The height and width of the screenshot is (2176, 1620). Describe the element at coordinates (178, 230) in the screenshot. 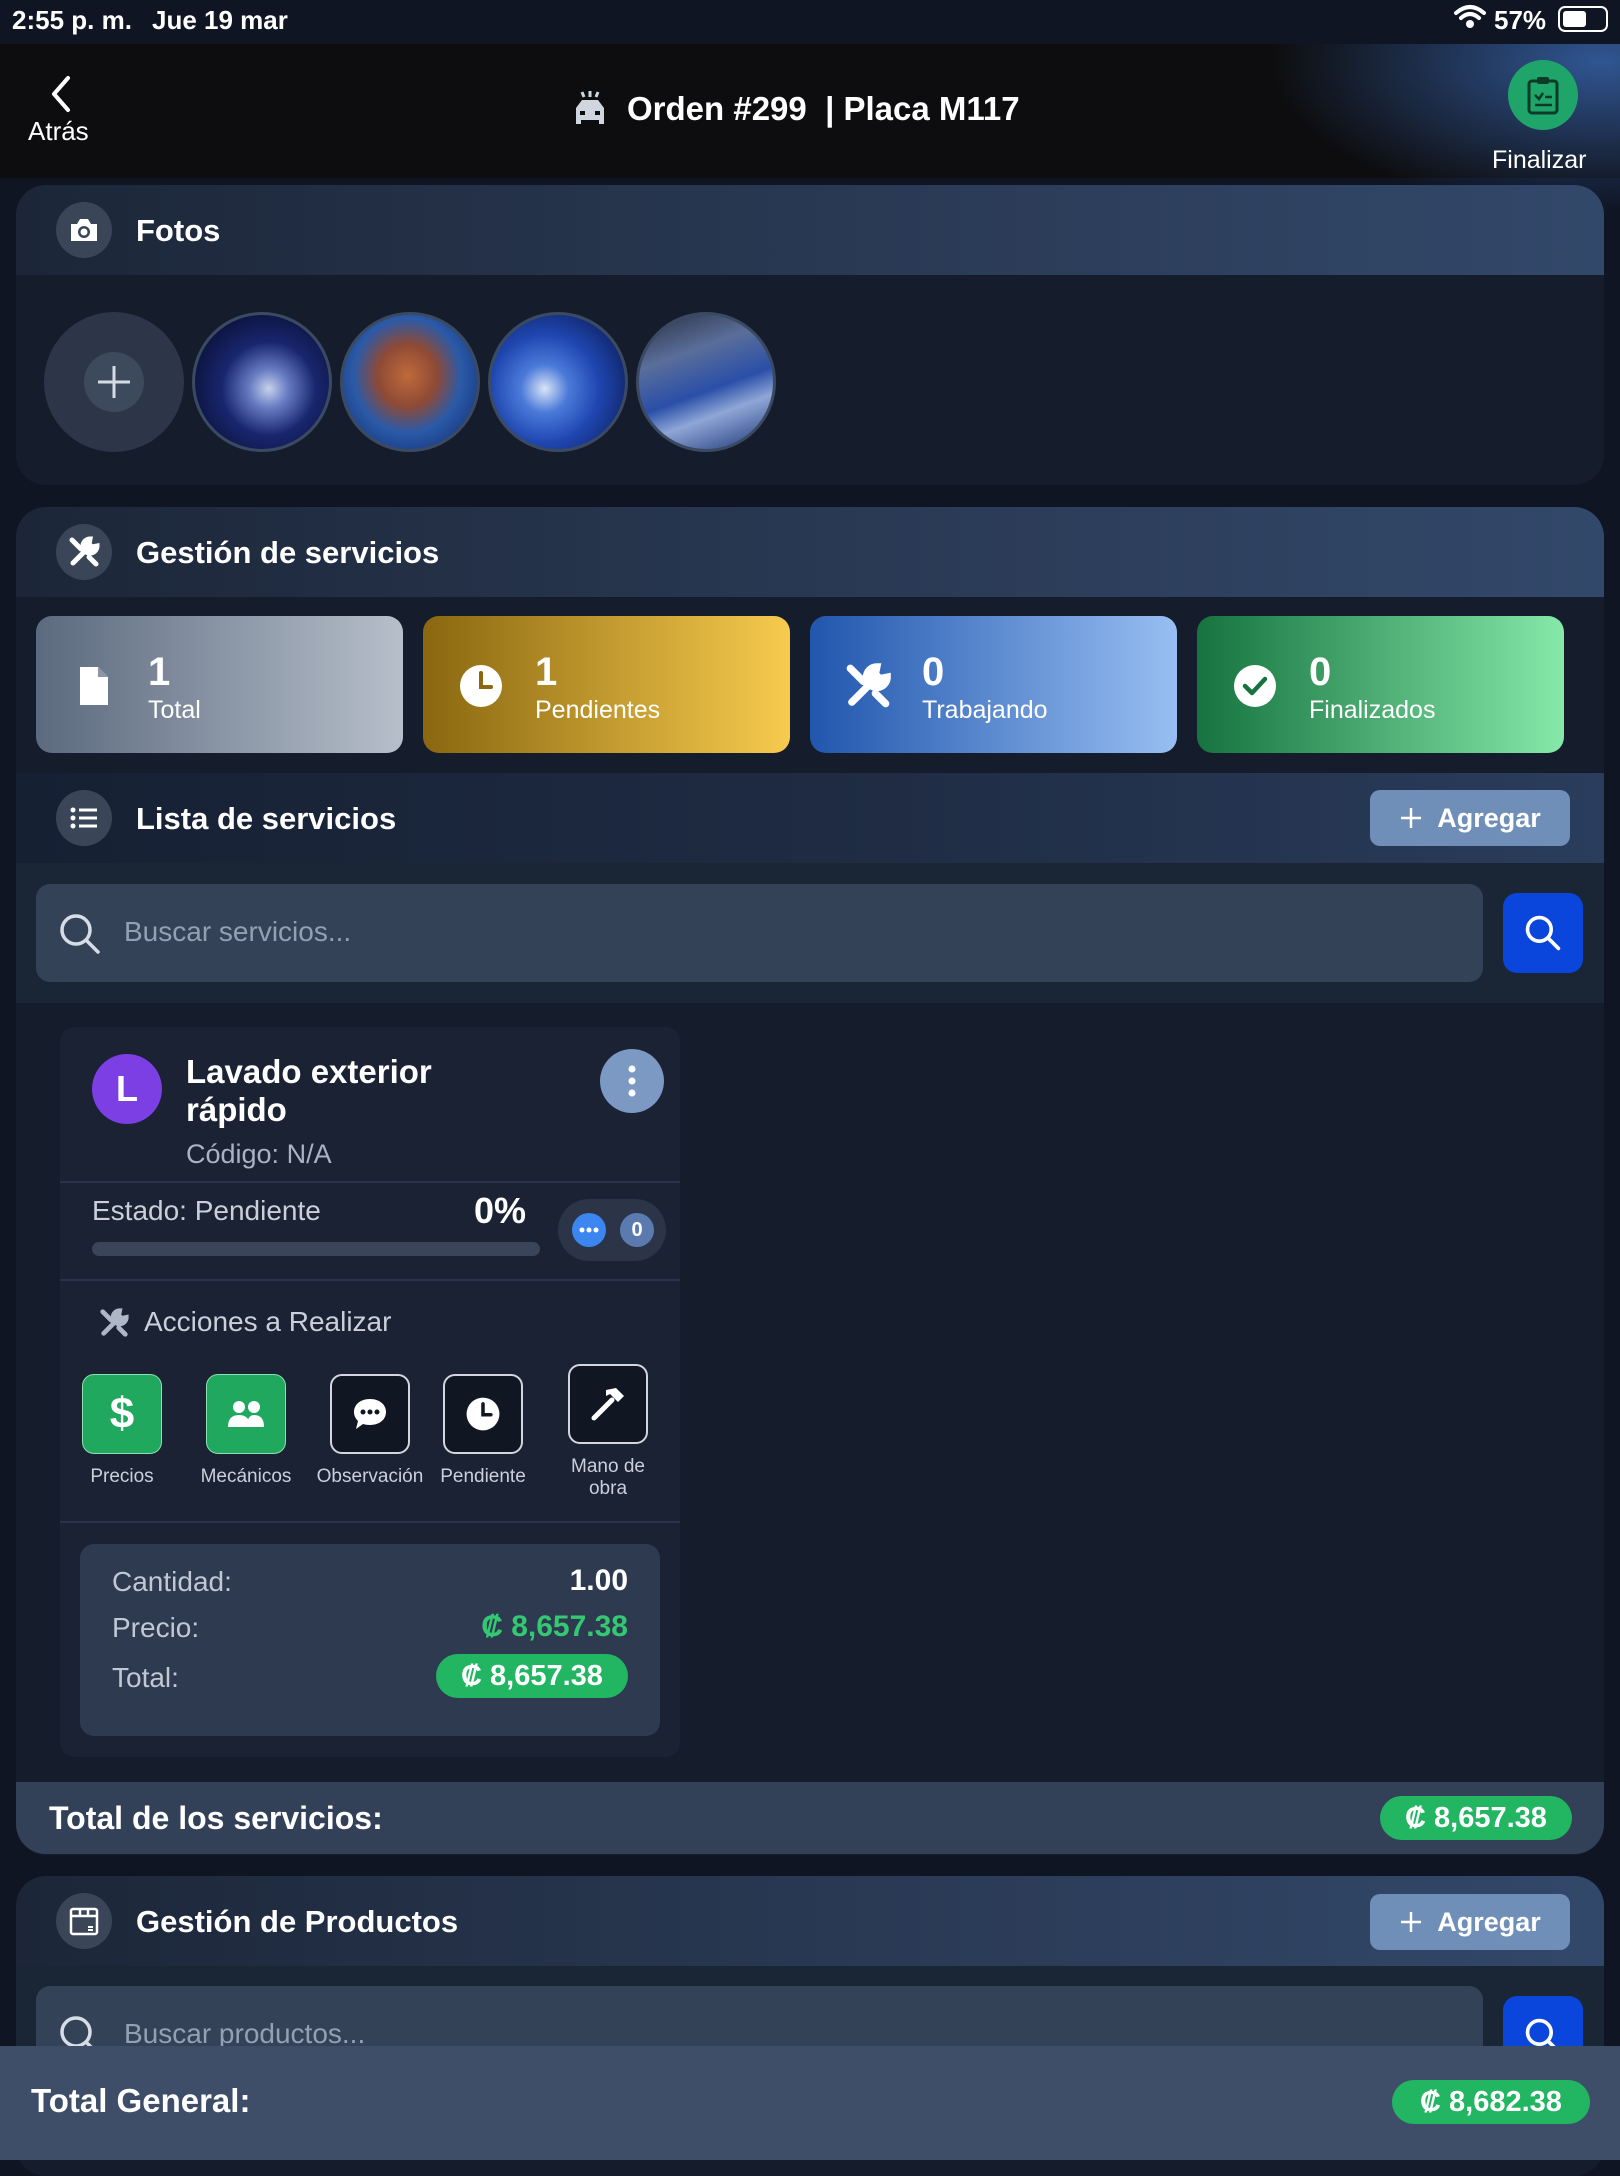

I see `photos-title: Fotos` at that location.